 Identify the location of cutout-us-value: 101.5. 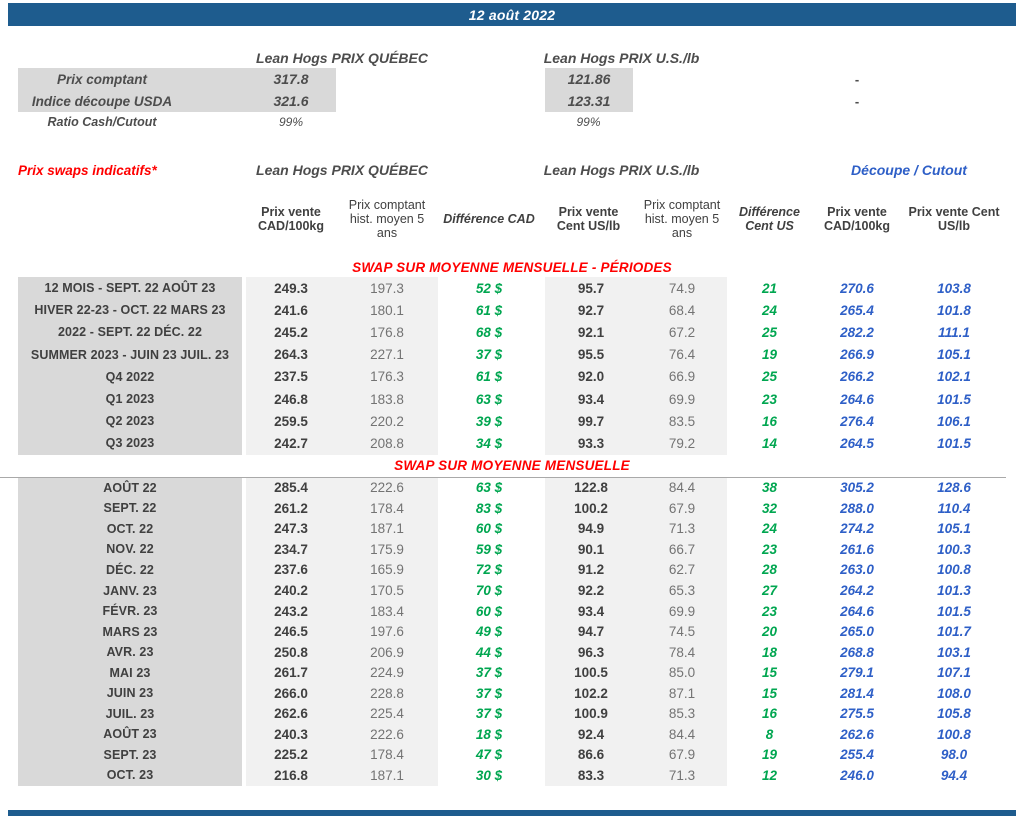
(954, 611).